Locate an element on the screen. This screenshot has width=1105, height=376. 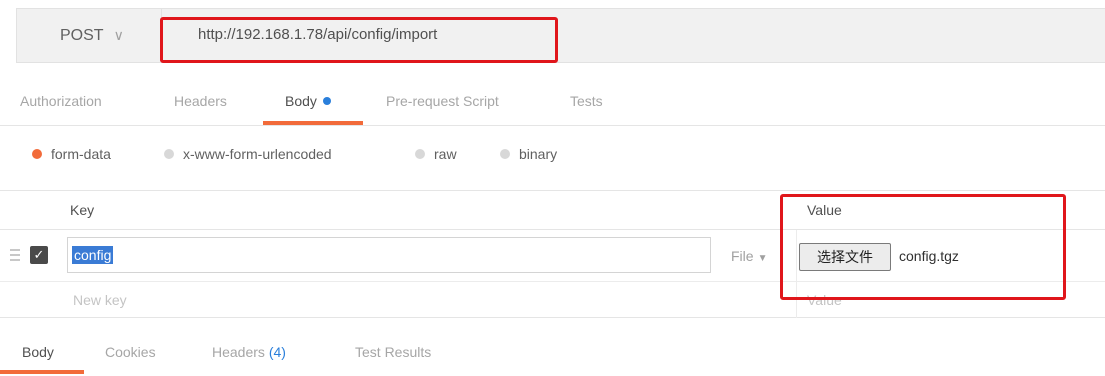
response-tab-cookies: Cookies is located at coordinates (130, 352).